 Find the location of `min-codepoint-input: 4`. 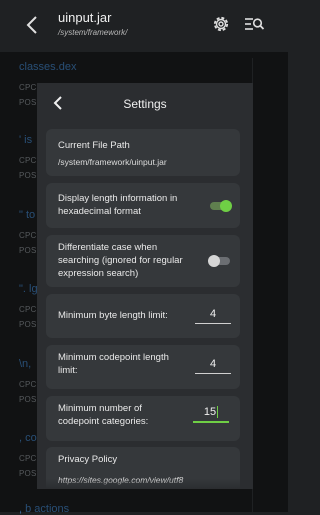

min-codepoint-input: 4 is located at coordinates (213, 364).